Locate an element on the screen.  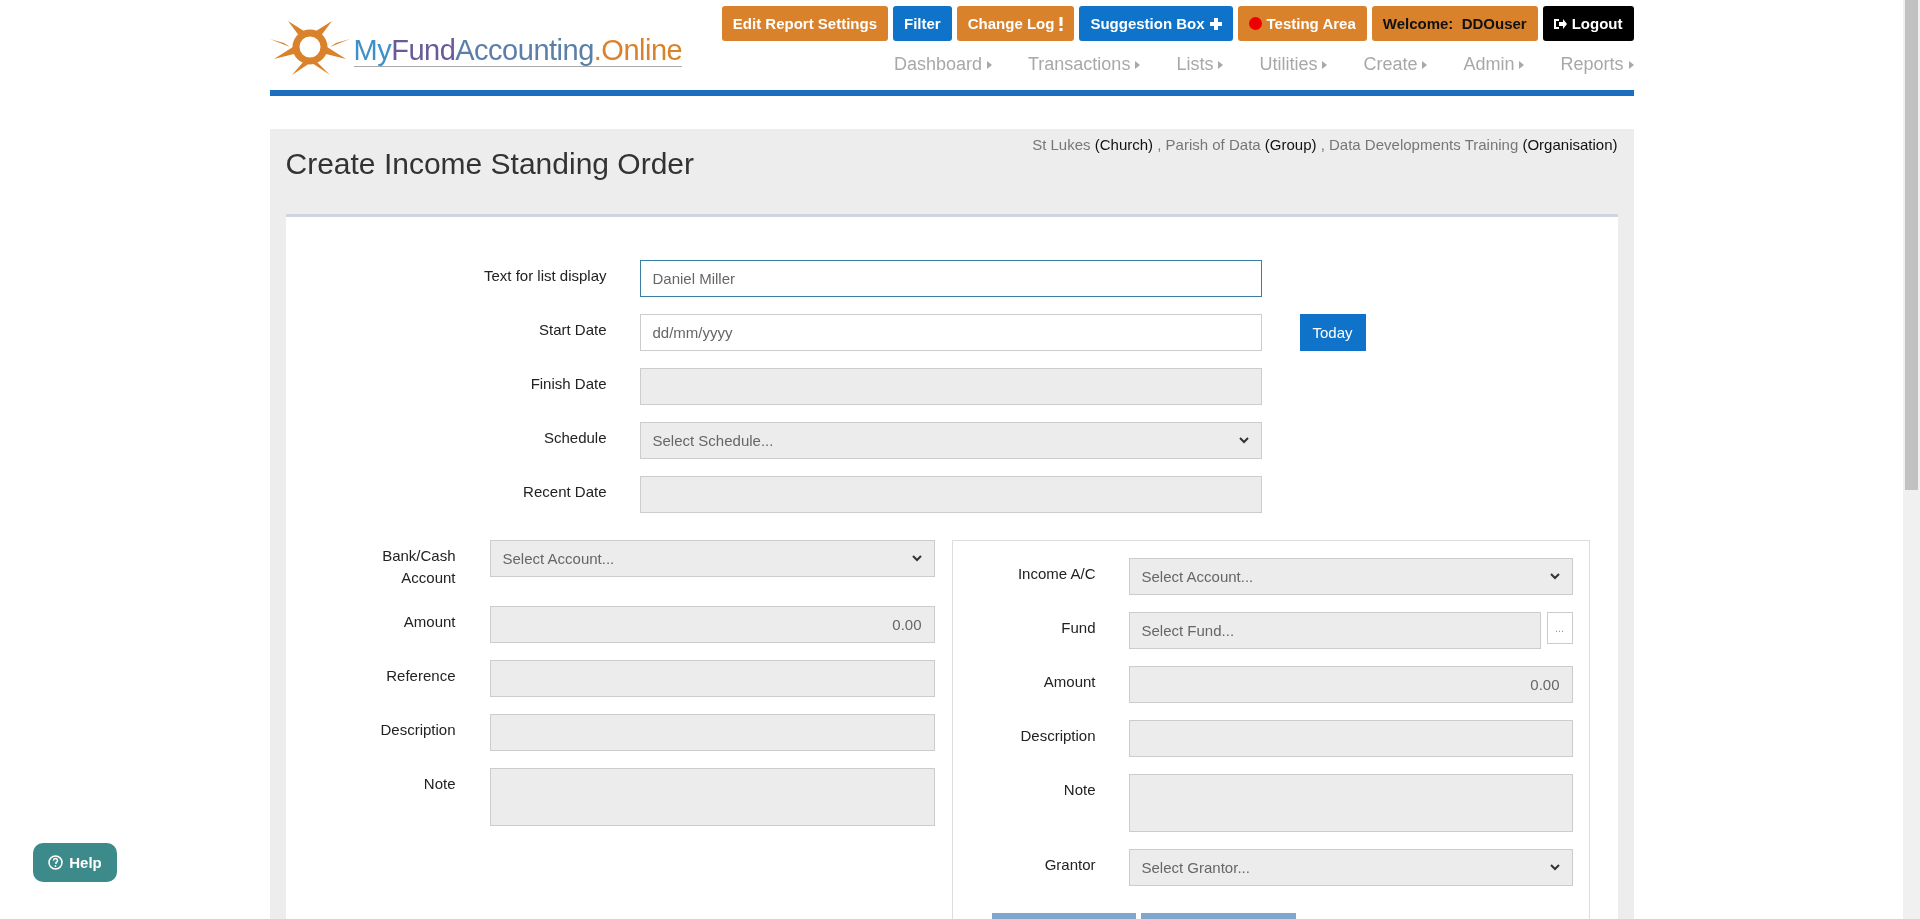
header-button: Logout is located at coordinates (1588, 23).